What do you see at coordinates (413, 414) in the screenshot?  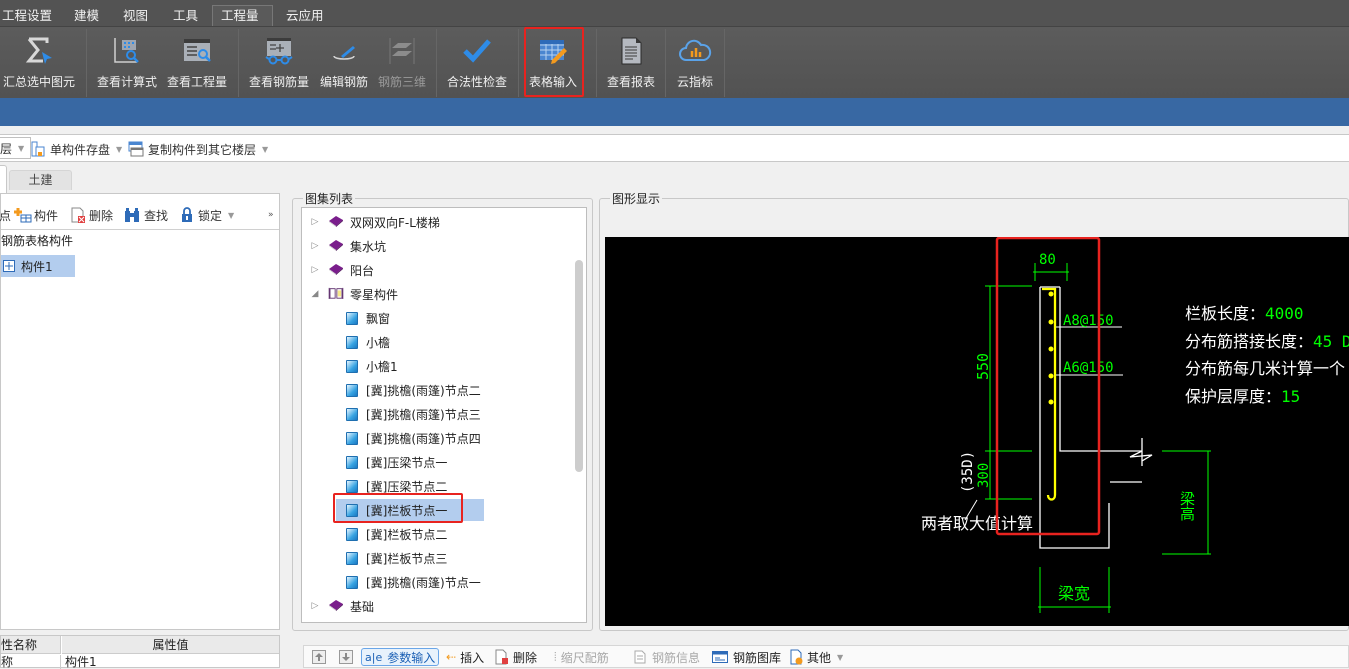 I see `atlas-tree-item: [冀]挑檐(雨篷)节点三` at bounding box center [413, 414].